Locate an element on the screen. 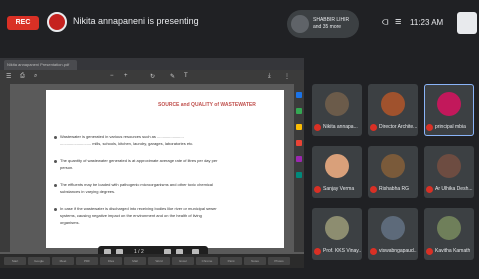  participant-tile: Kavitha Kamath is located at coordinates (449, 234).